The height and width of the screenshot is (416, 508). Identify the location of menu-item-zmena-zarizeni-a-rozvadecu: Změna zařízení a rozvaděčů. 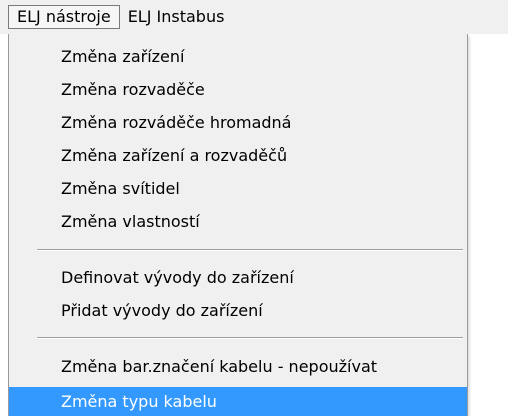
(238, 155).